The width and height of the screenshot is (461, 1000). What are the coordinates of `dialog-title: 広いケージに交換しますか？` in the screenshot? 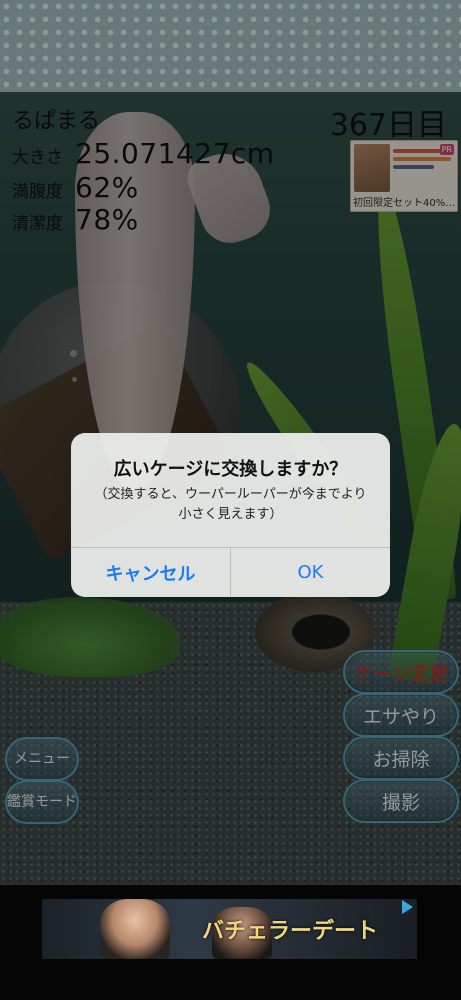 It's located at (230, 469).